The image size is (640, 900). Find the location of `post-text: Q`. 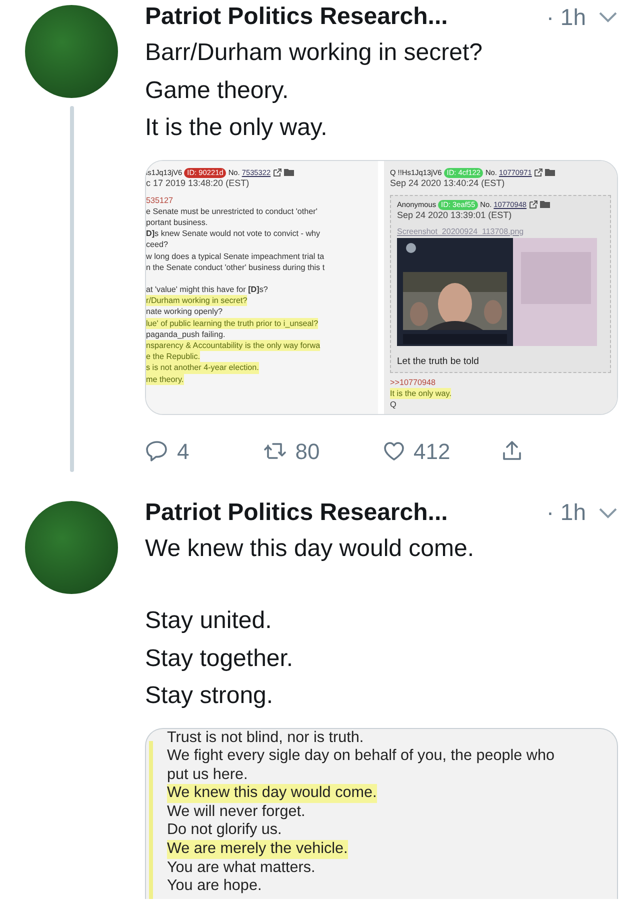

post-text: Q is located at coordinates (393, 404).